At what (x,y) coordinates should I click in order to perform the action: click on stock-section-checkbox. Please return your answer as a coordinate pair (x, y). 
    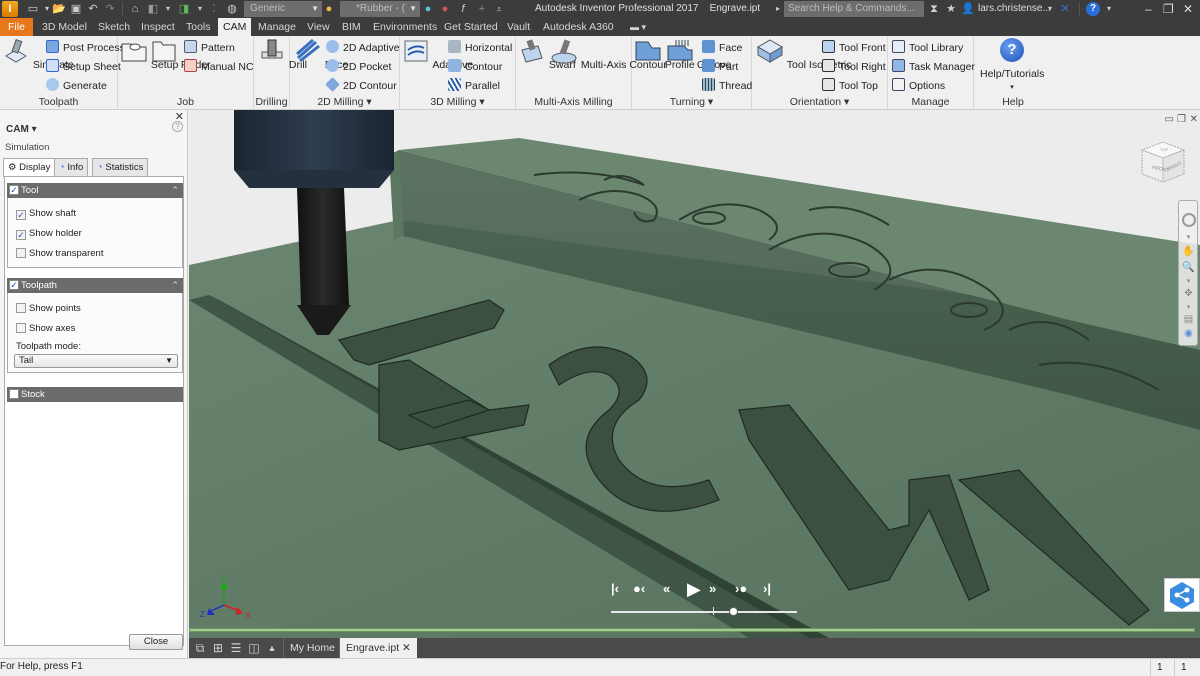
    Looking at the image, I should click on (14, 394).